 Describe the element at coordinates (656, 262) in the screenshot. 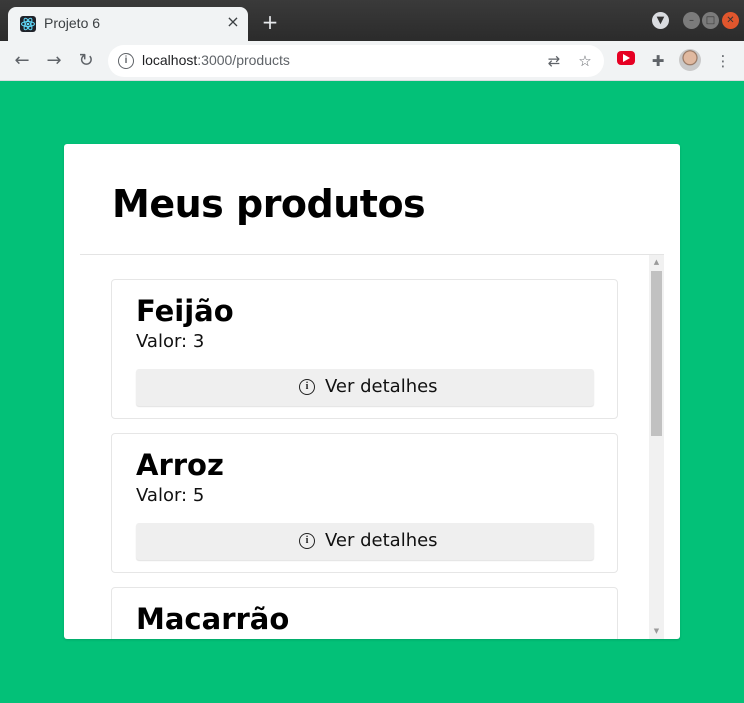

I see `scroll-up-arrow-icon: ▲` at that location.